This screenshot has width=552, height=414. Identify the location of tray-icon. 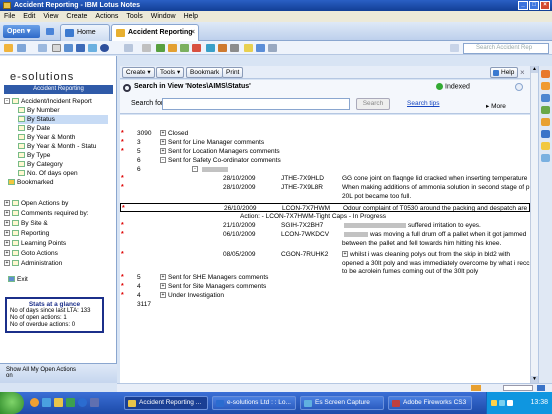
(494, 403).